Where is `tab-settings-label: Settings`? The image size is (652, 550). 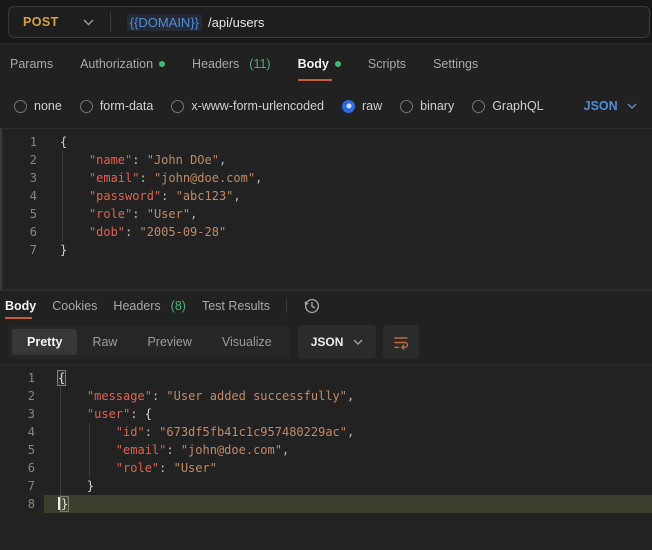 tab-settings-label: Settings is located at coordinates (456, 64).